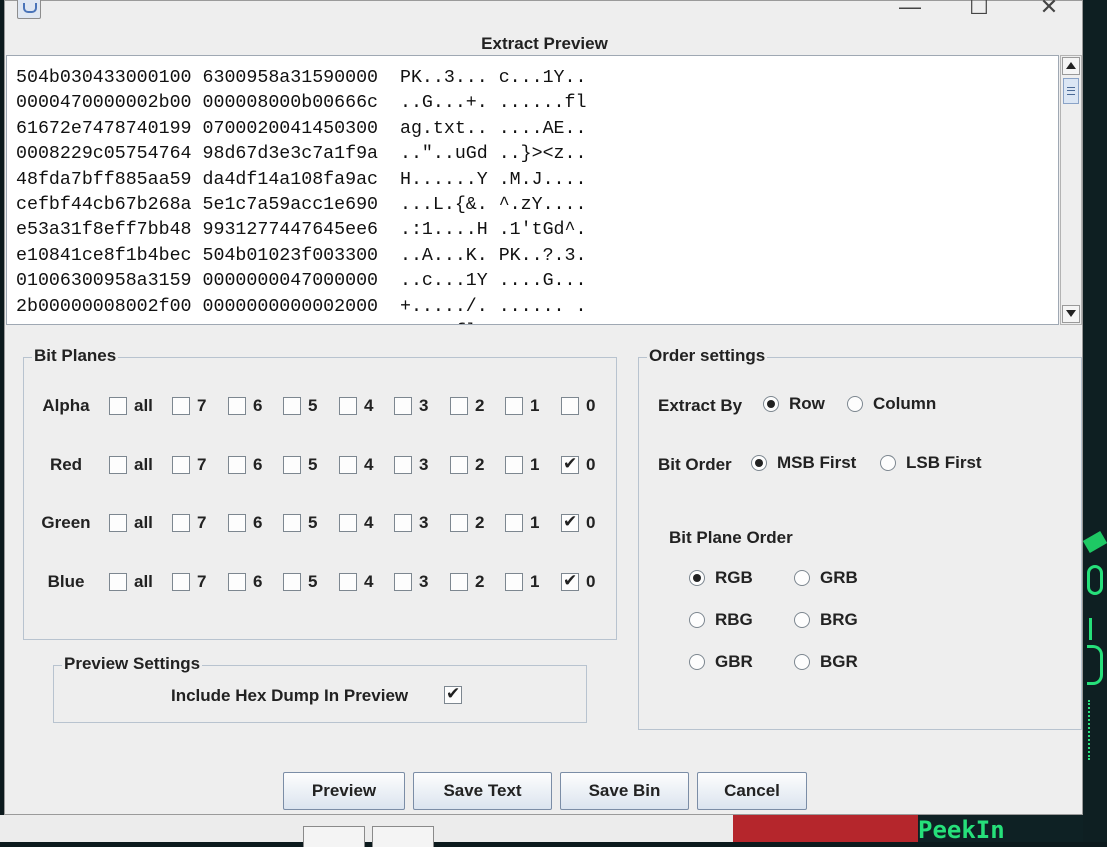 The width and height of the screenshot is (1107, 847). Describe the element at coordinates (535, 464) in the screenshot. I see `checkbox-label-red-1: 1` at that location.